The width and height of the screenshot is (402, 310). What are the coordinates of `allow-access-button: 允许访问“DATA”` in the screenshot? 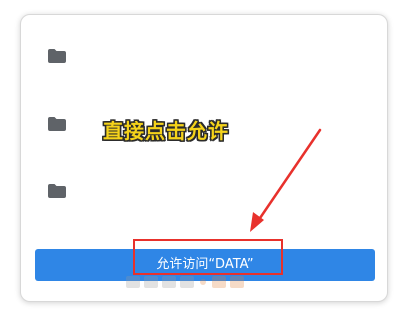 It's located at (205, 265).